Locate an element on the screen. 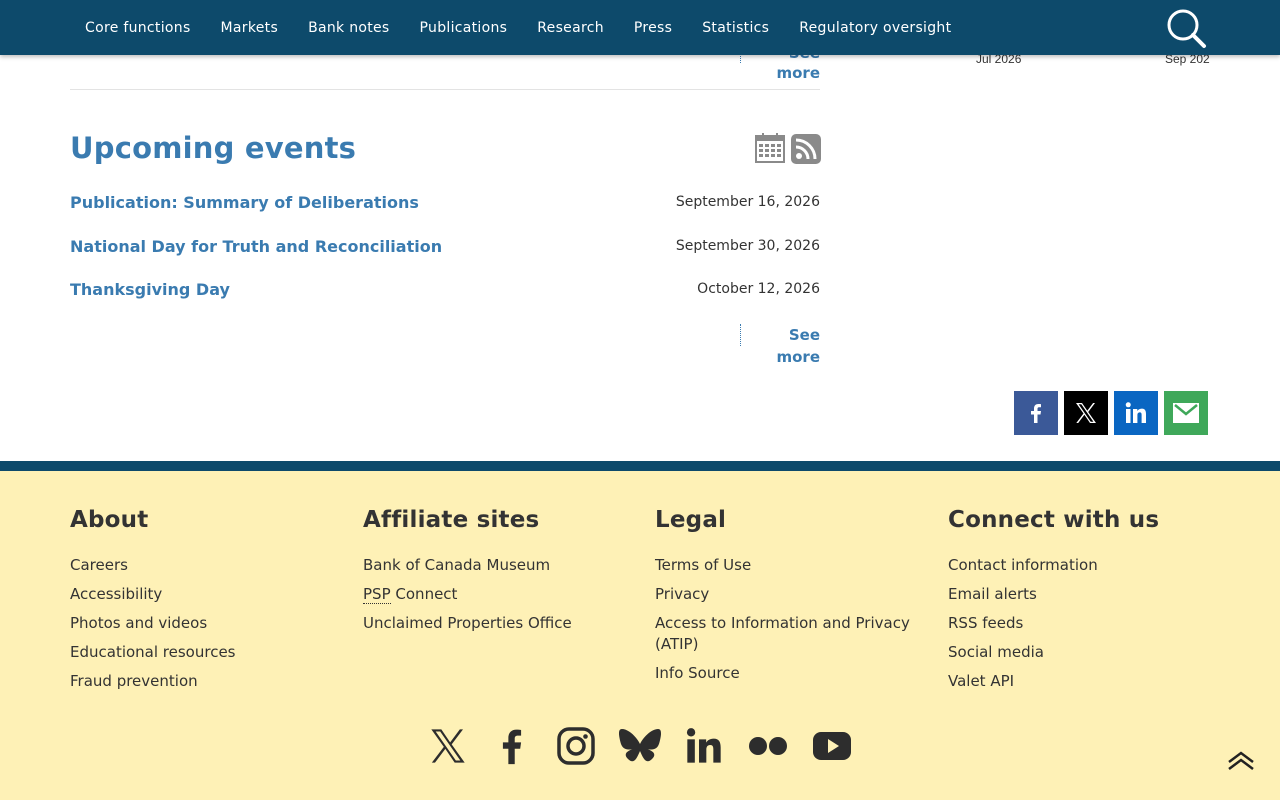 This screenshot has height=800, width=1280. footer-link-unclaimed-properties: Unclaimed Properties Office is located at coordinates (498, 623).